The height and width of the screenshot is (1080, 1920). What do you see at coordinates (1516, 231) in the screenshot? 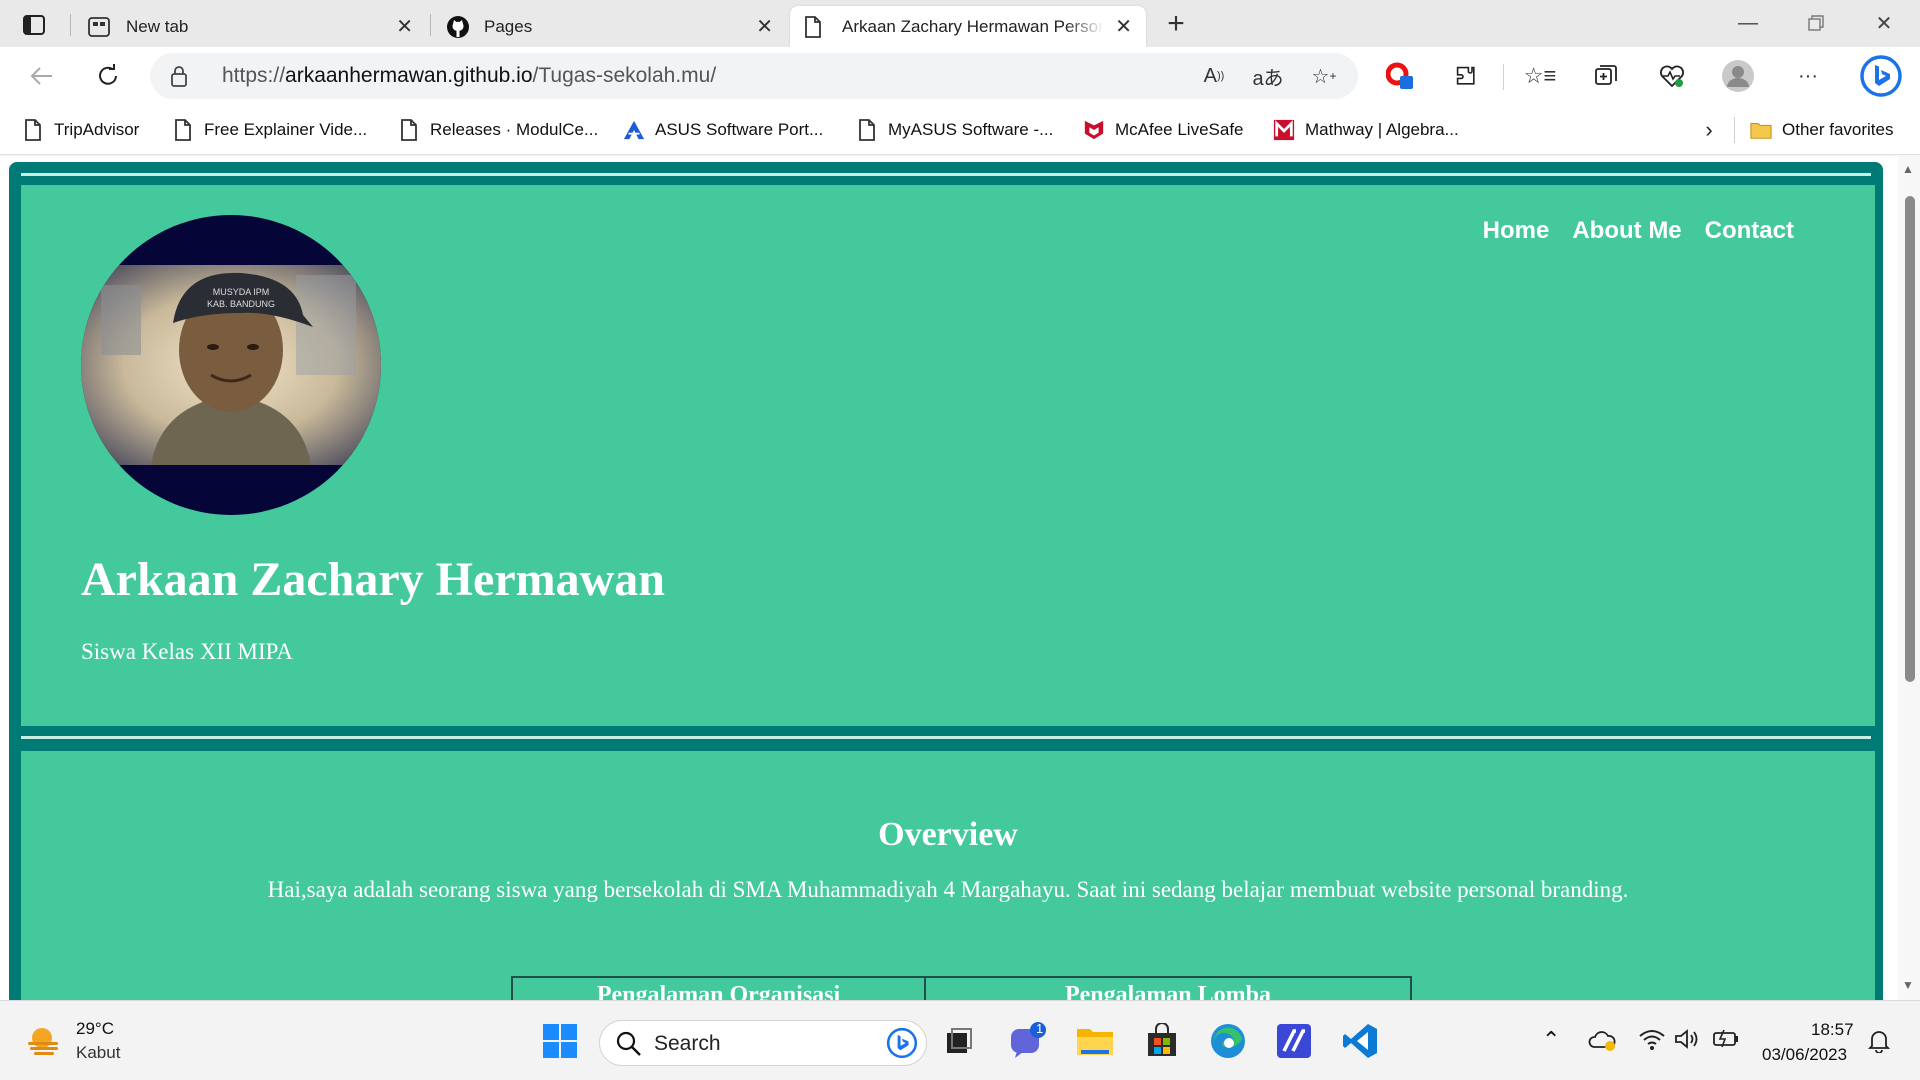
I see `nav-home: Home` at bounding box center [1516, 231].